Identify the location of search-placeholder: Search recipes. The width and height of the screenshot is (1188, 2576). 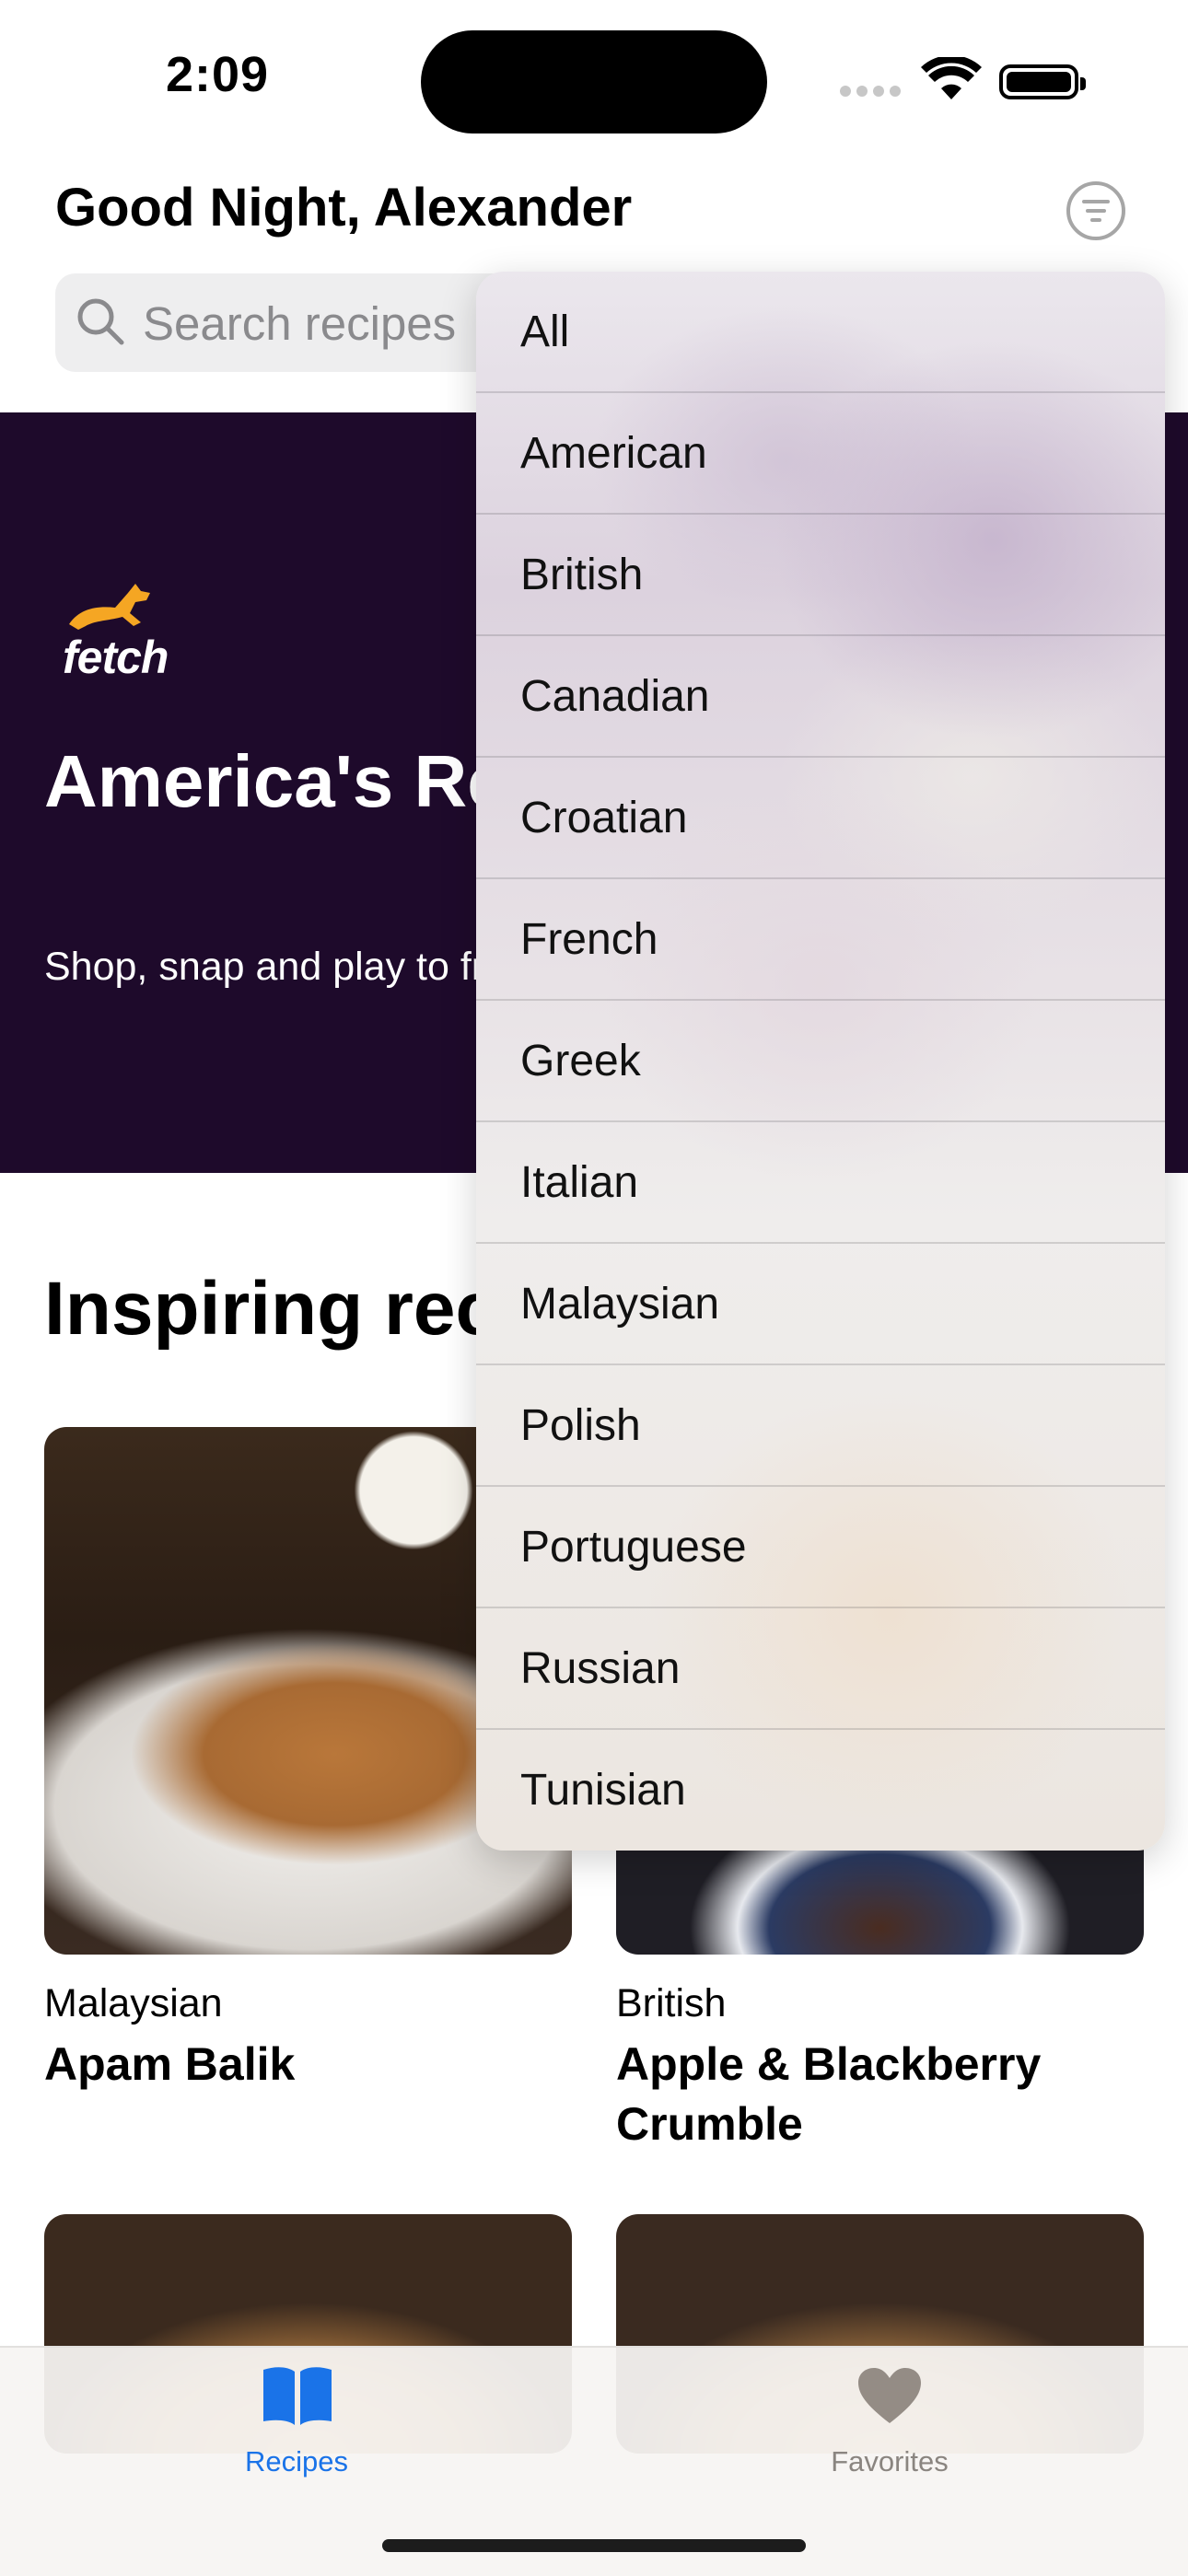
(300, 323).